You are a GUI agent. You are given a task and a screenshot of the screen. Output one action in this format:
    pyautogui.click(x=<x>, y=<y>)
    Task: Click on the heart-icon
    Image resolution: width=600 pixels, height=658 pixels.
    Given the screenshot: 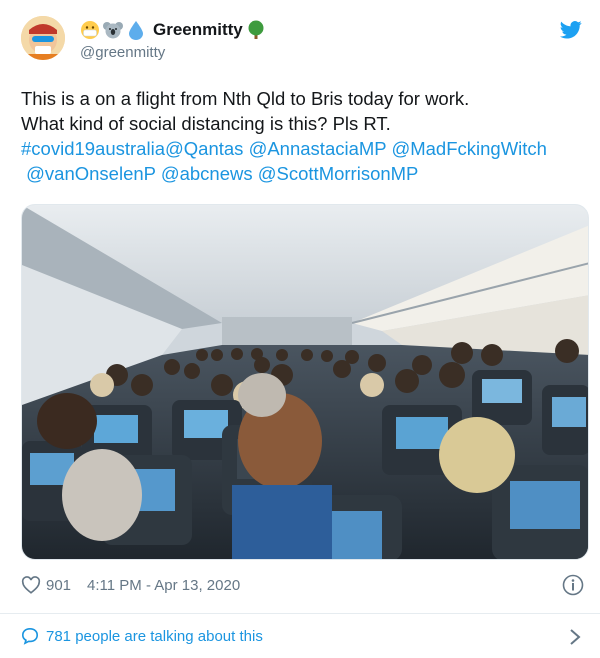 What is the action you would take?
    pyautogui.click(x=31, y=585)
    